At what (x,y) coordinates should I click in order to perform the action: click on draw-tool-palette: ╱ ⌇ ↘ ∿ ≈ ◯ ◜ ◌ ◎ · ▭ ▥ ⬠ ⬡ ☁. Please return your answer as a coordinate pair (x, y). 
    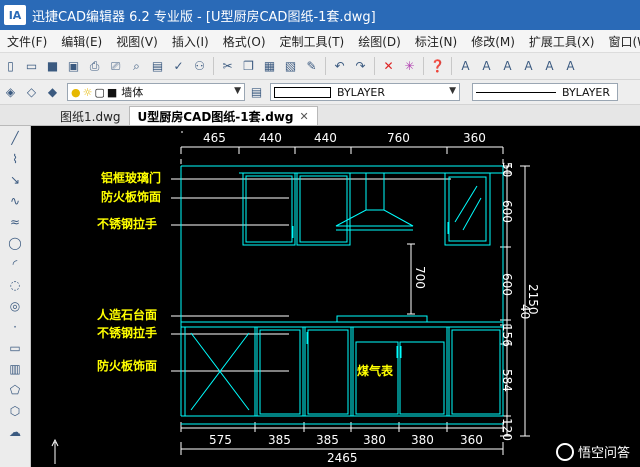
    Looking at the image, I should click on (15, 296).